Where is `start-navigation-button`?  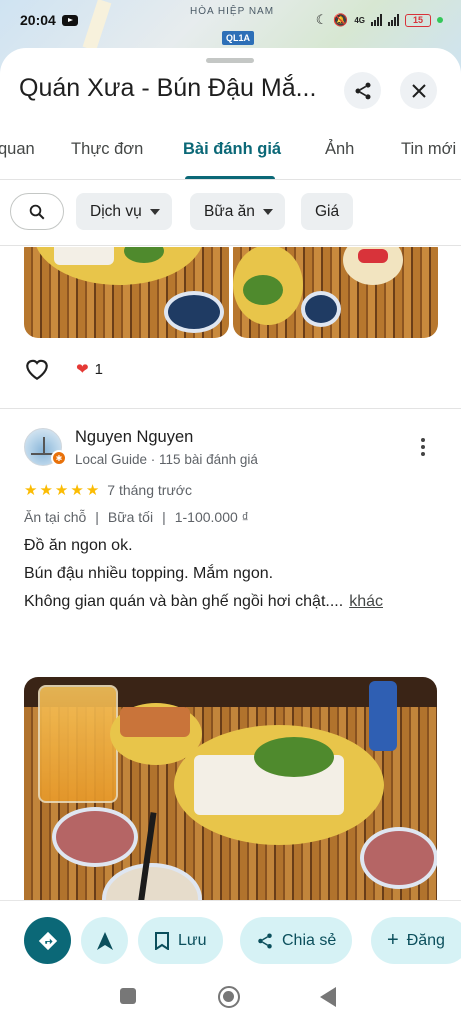 start-navigation-button is located at coordinates (104, 940).